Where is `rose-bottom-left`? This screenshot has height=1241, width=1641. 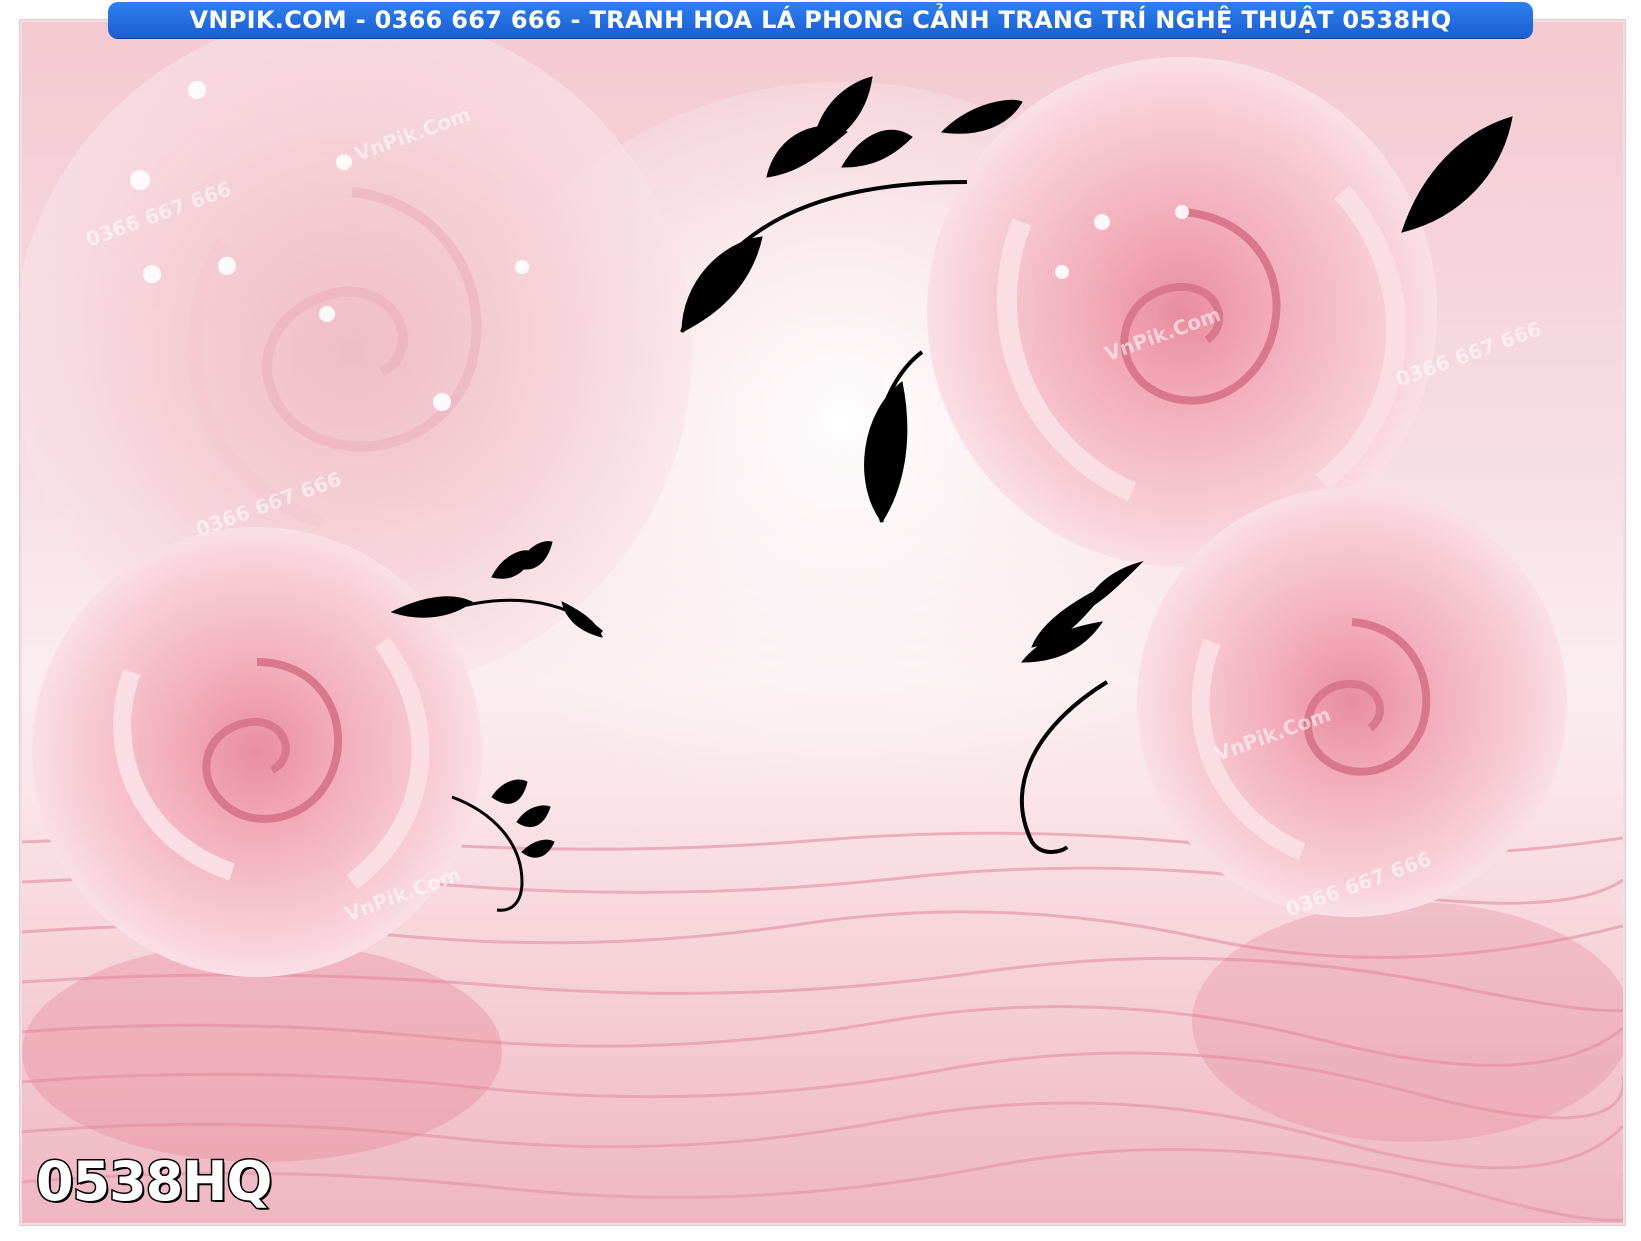
rose-bottom-left is located at coordinates (257, 752).